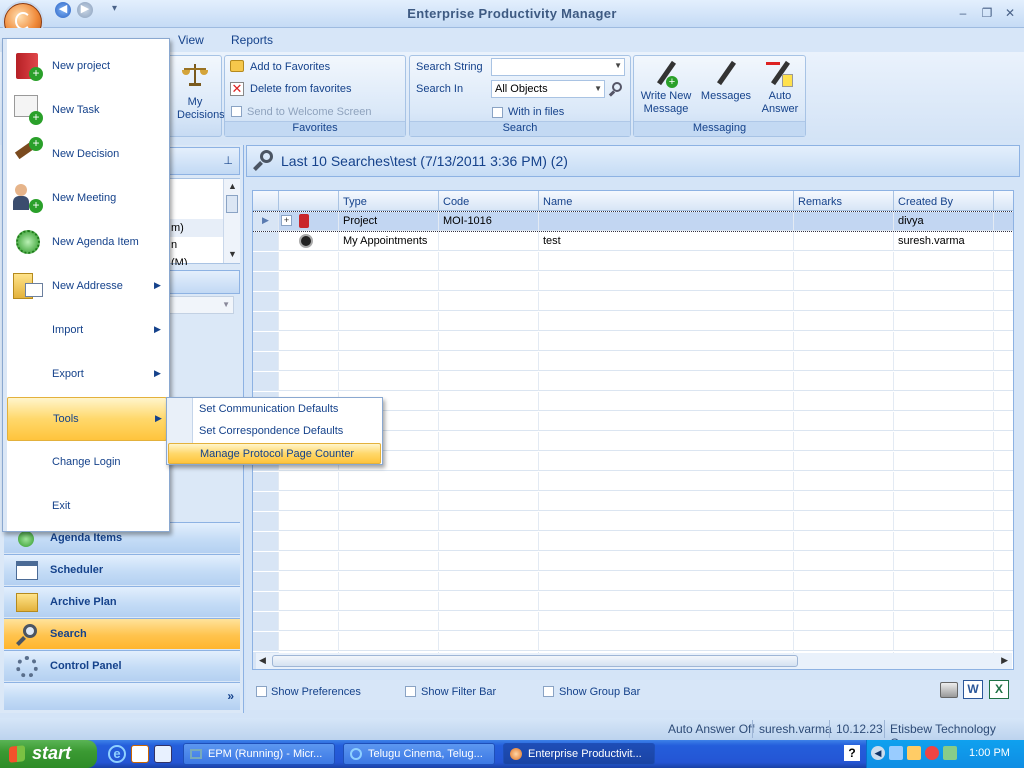 This screenshot has height=768, width=1024. I want to click on messages-button: Messages, so click(726, 81).